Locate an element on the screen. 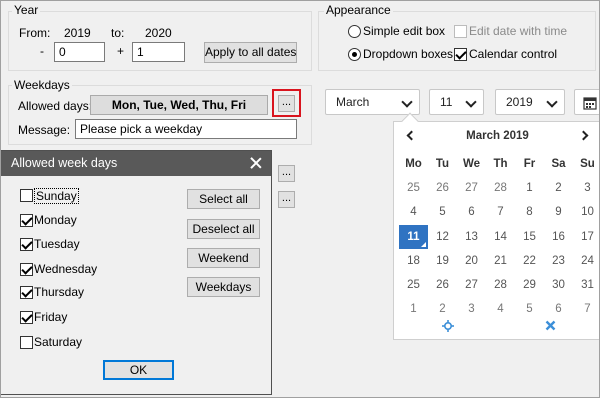 This screenshot has width=600, height=398. saturday-label: Saturday is located at coordinates (58, 342).